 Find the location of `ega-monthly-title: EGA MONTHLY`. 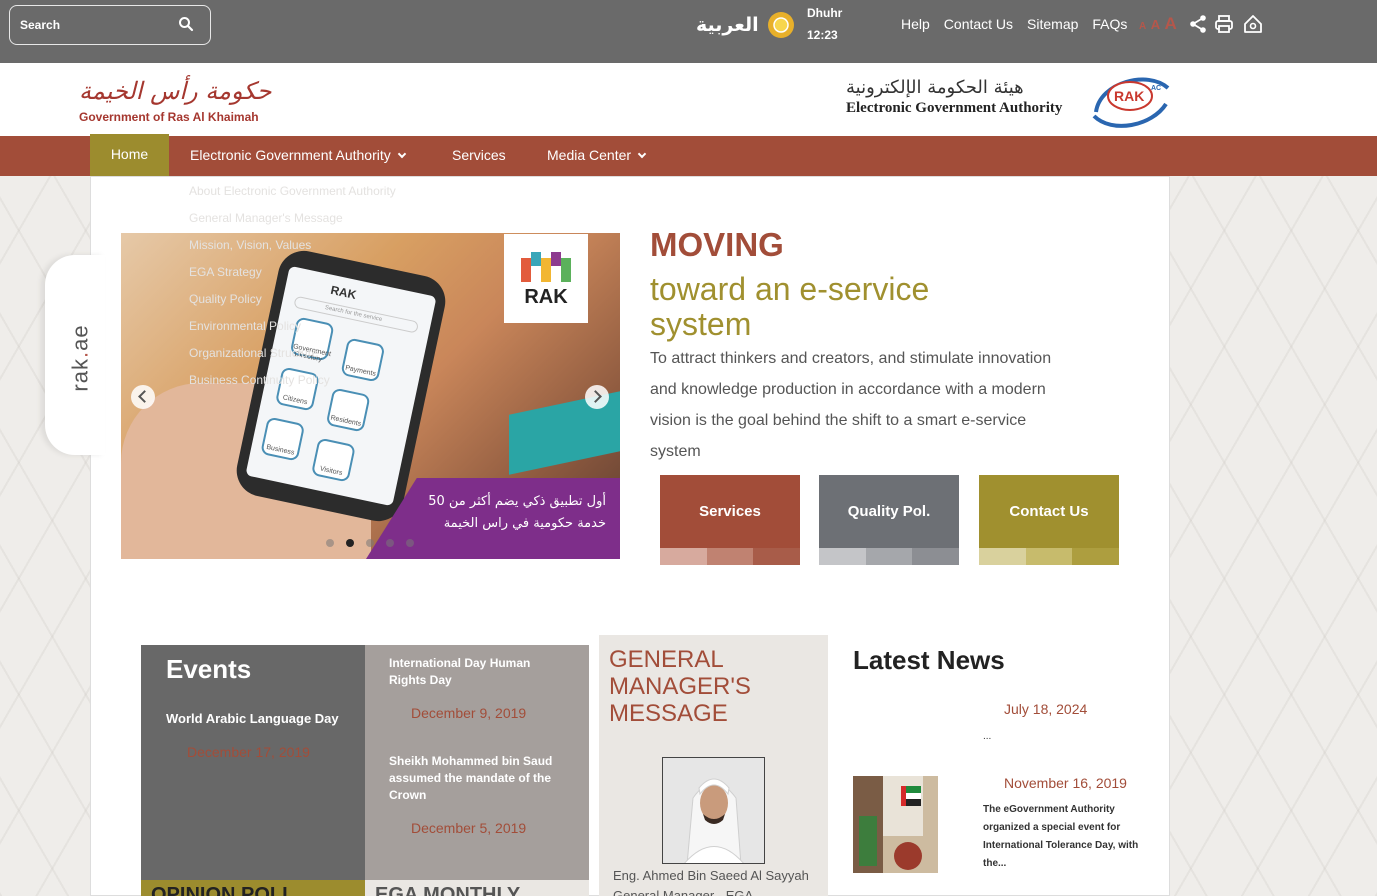

ega-monthly-title: EGA MONTHLY is located at coordinates (448, 890).